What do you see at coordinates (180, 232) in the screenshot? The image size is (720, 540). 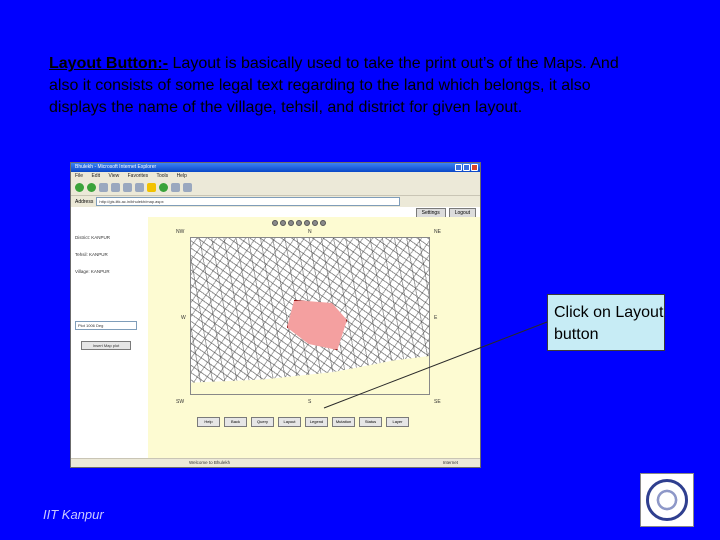 I see `dir-nw: NW` at bounding box center [180, 232].